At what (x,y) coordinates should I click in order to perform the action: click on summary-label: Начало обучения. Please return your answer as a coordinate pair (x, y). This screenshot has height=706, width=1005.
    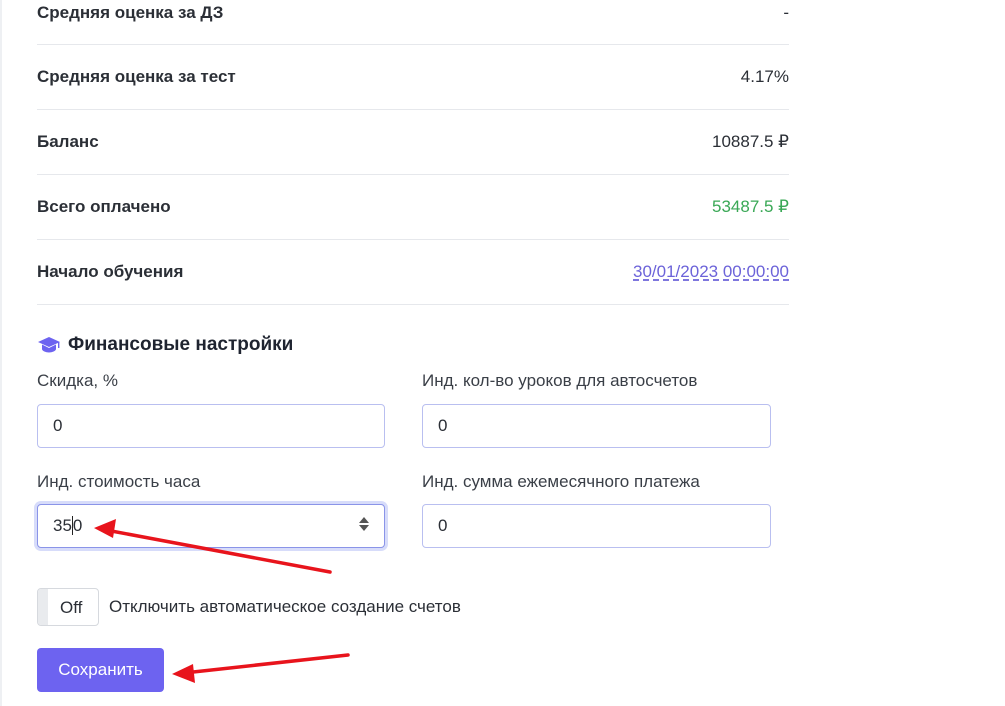
    Looking at the image, I should click on (110, 271).